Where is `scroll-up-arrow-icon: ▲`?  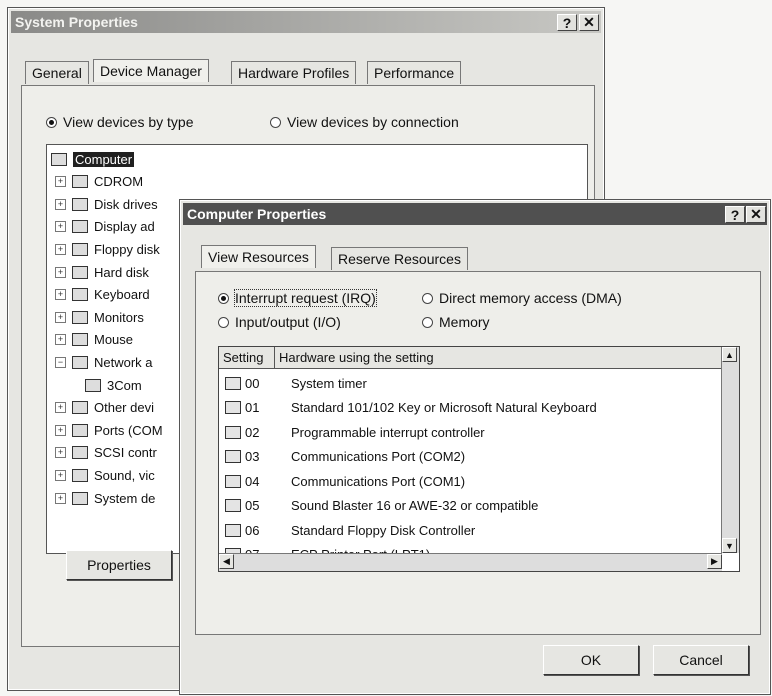
scroll-up-arrow-icon: ▲ is located at coordinates (729, 354).